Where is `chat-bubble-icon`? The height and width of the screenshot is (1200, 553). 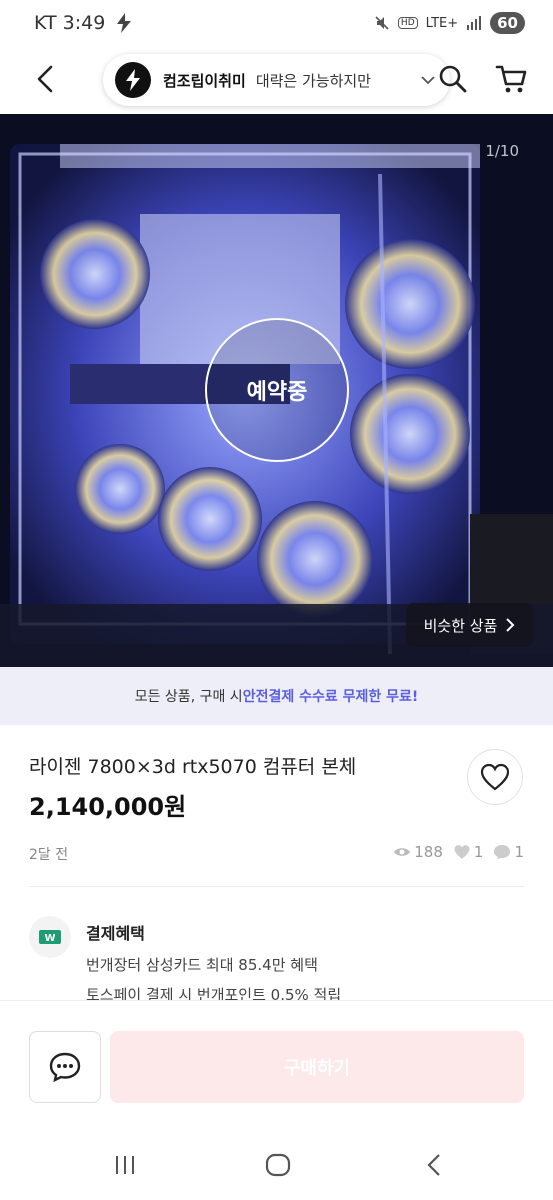
chat-bubble-icon is located at coordinates (65, 1067).